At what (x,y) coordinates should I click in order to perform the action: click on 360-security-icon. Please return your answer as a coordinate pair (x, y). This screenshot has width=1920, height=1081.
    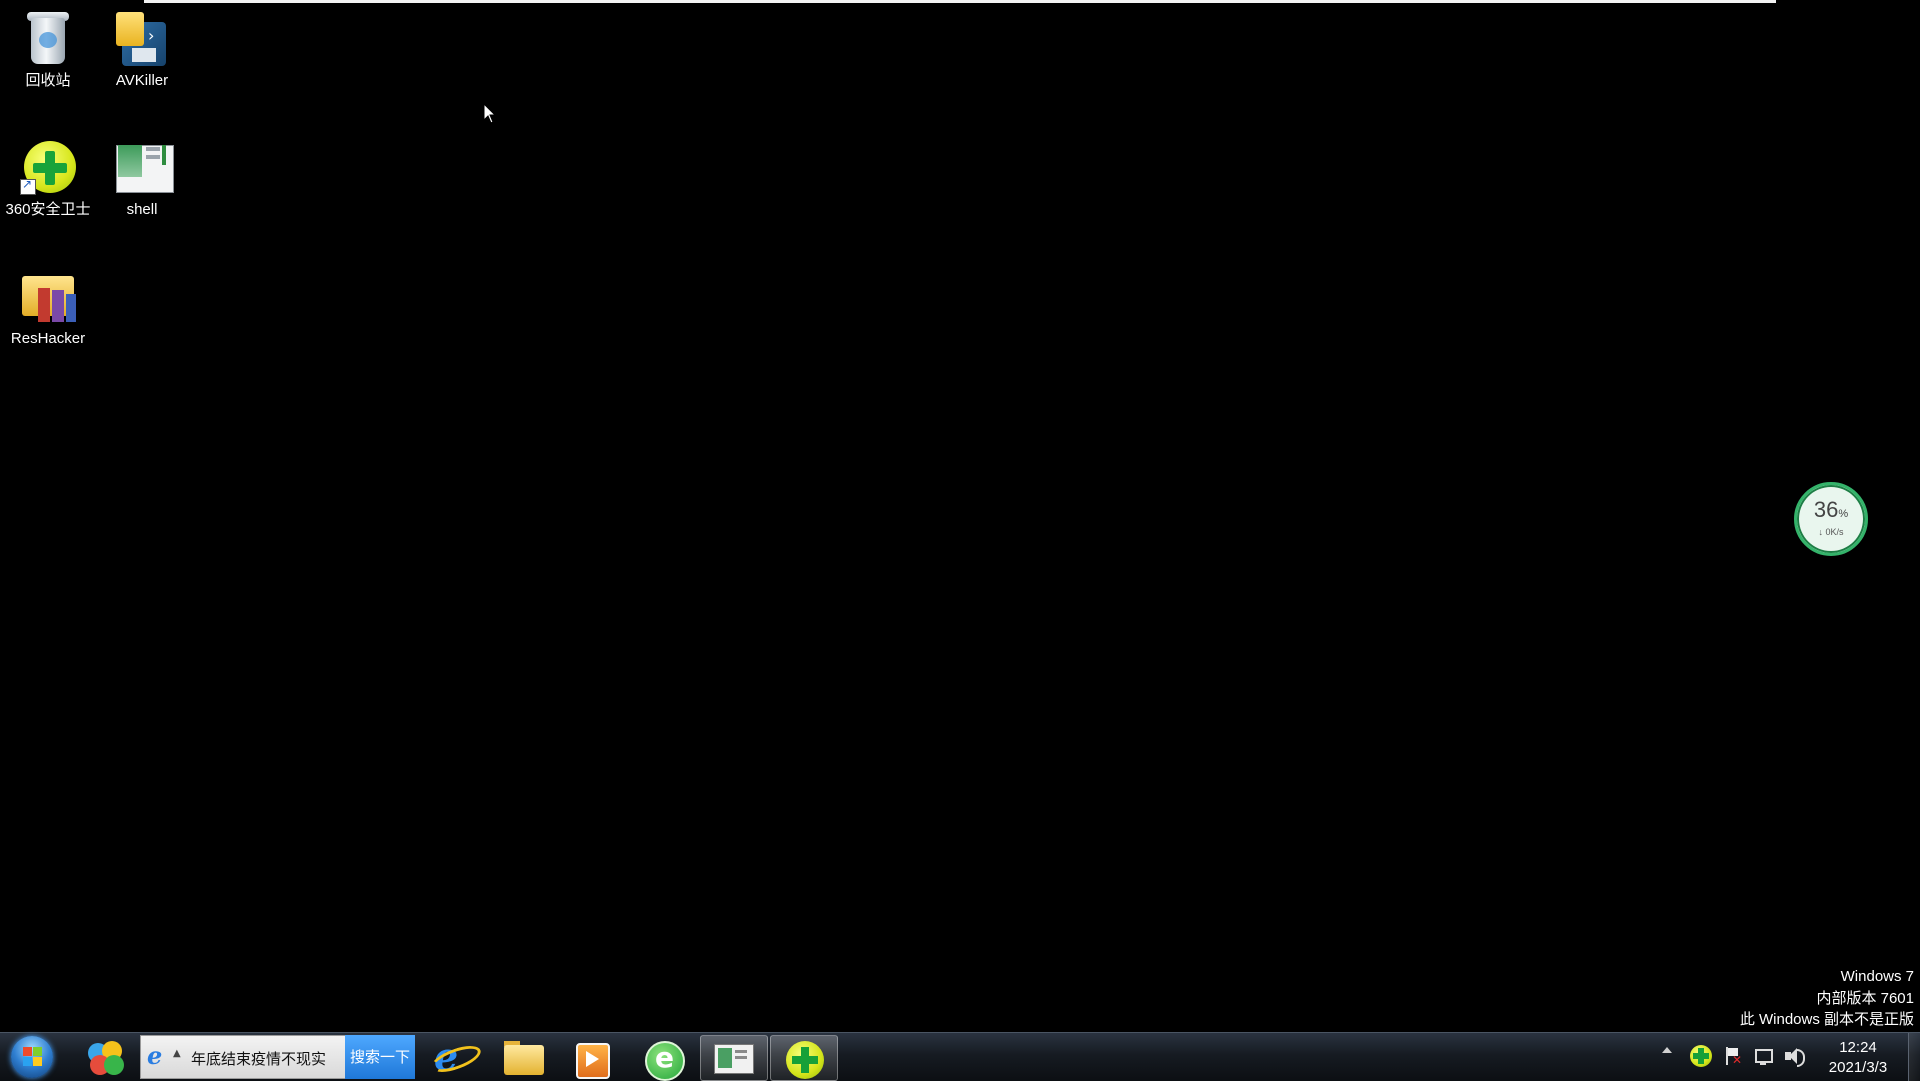
    Looking at the image, I should click on (48, 167).